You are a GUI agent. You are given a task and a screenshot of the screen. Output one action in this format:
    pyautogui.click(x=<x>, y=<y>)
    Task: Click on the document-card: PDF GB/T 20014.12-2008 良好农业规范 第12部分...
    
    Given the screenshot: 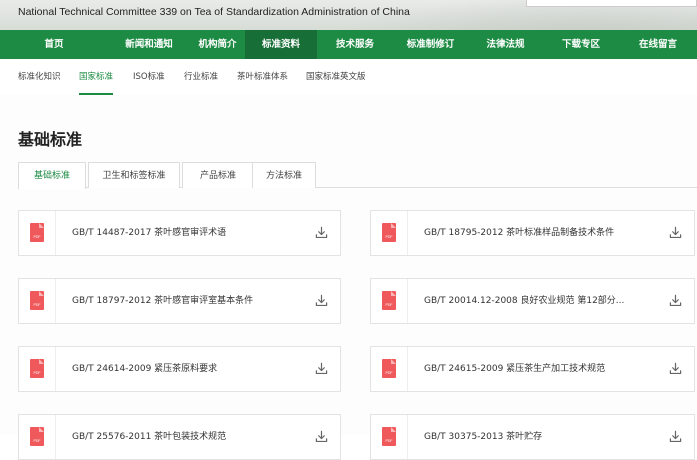 What is the action you would take?
    pyautogui.click(x=532, y=301)
    